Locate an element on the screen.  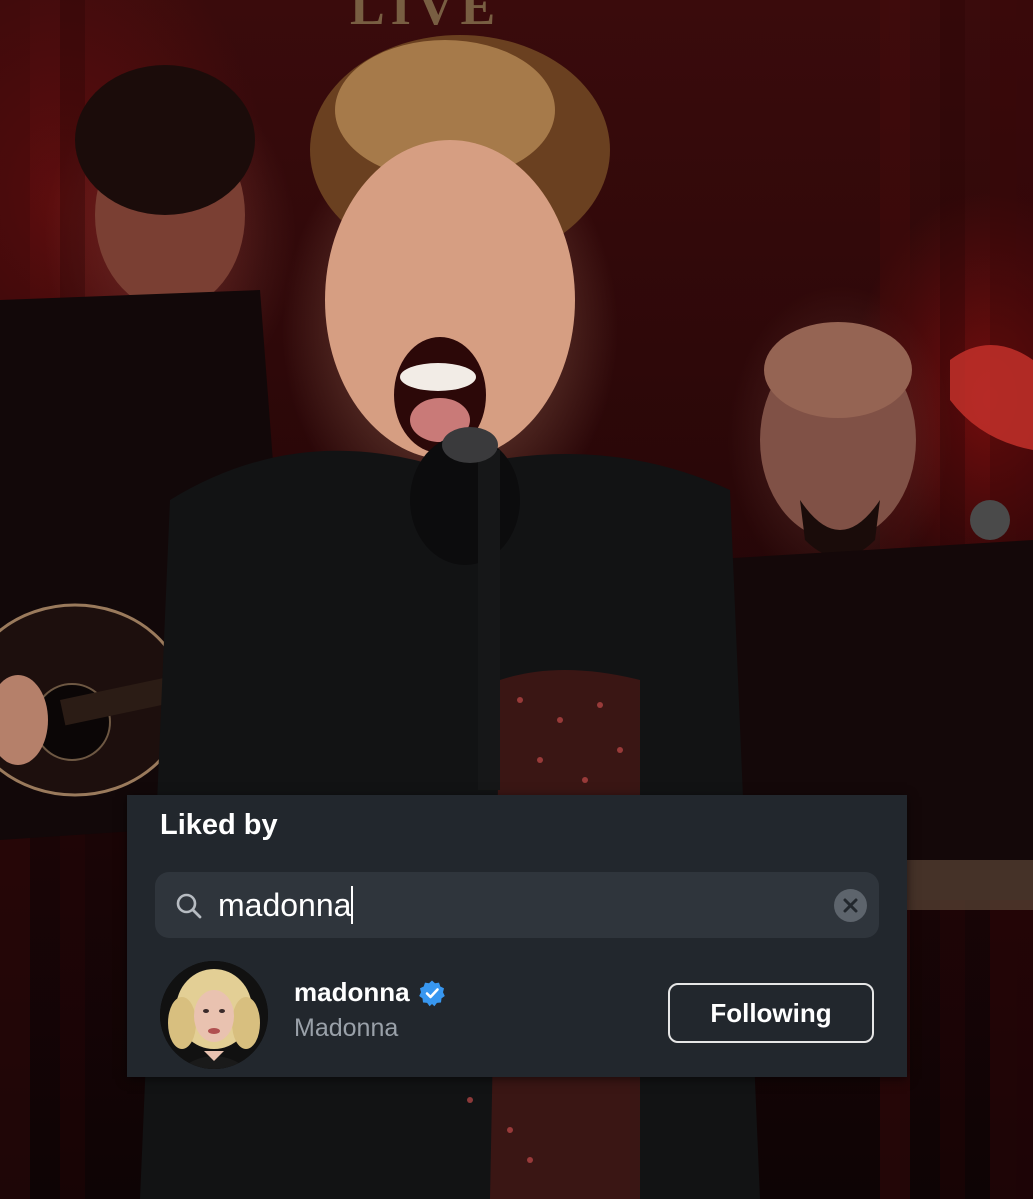
user-info: madonna Madonna is located at coordinates (370, 1010).